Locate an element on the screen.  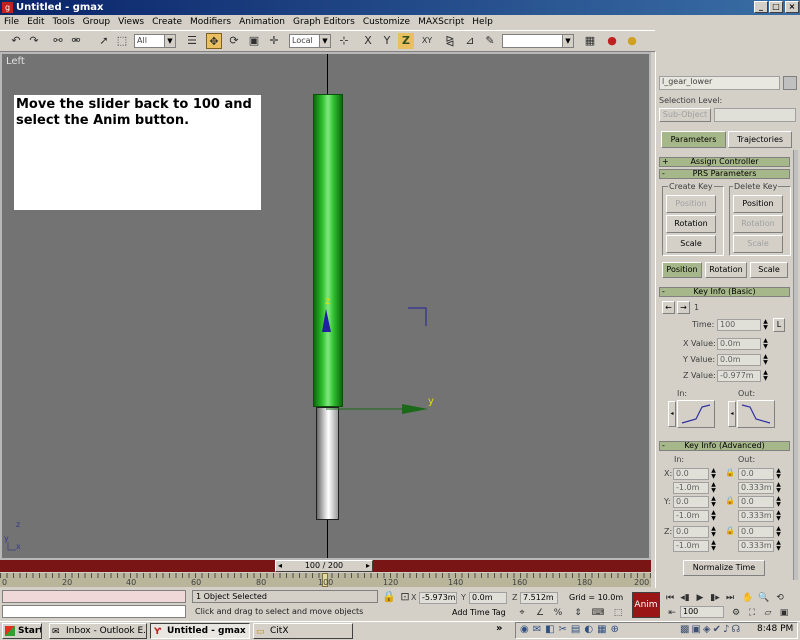
sub-object-dropdown is located at coordinates (755, 115).